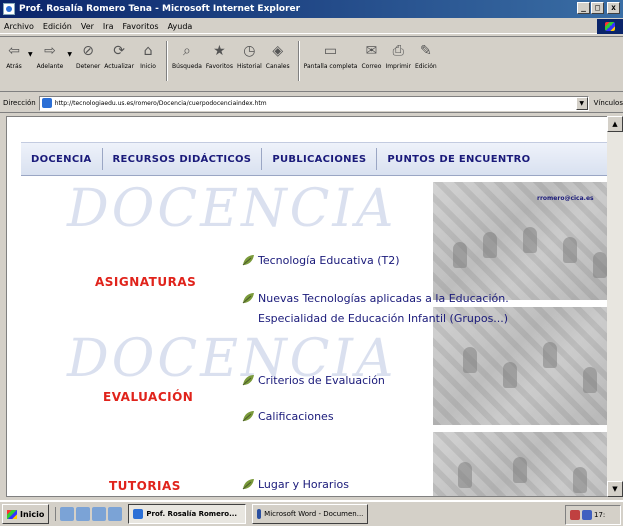 The width and height of the screenshot is (623, 526). I want to click on stop-icon: ⊘, so click(88, 51).